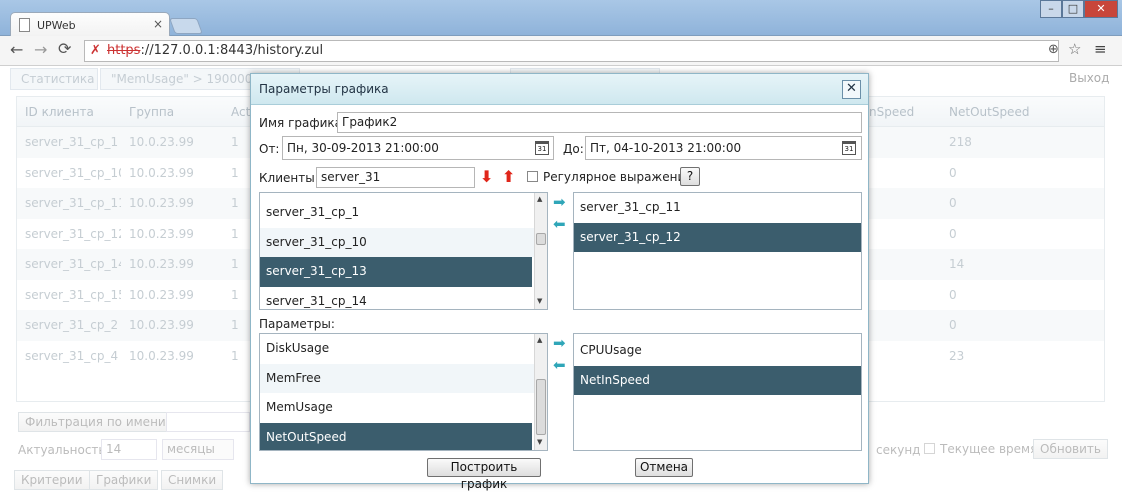 Image resolution: width=1122 pixels, height=497 pixels. What do you see at coordinates (717, 208) in the screenshot?
I see `list-item: server_31_cp_11` at bounding box center [717, 208].